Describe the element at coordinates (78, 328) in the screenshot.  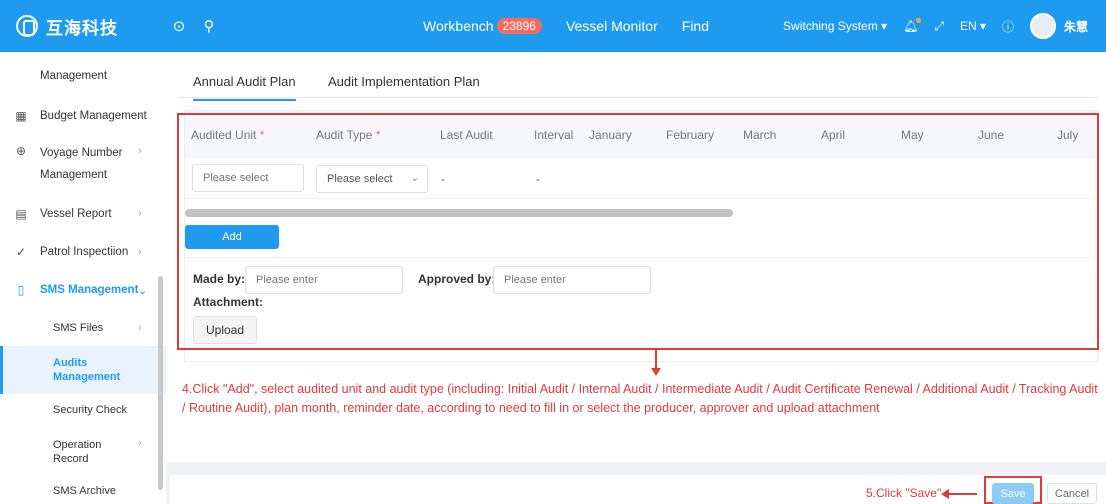
I see `sidebar-item-label: SMS Files` at that location.